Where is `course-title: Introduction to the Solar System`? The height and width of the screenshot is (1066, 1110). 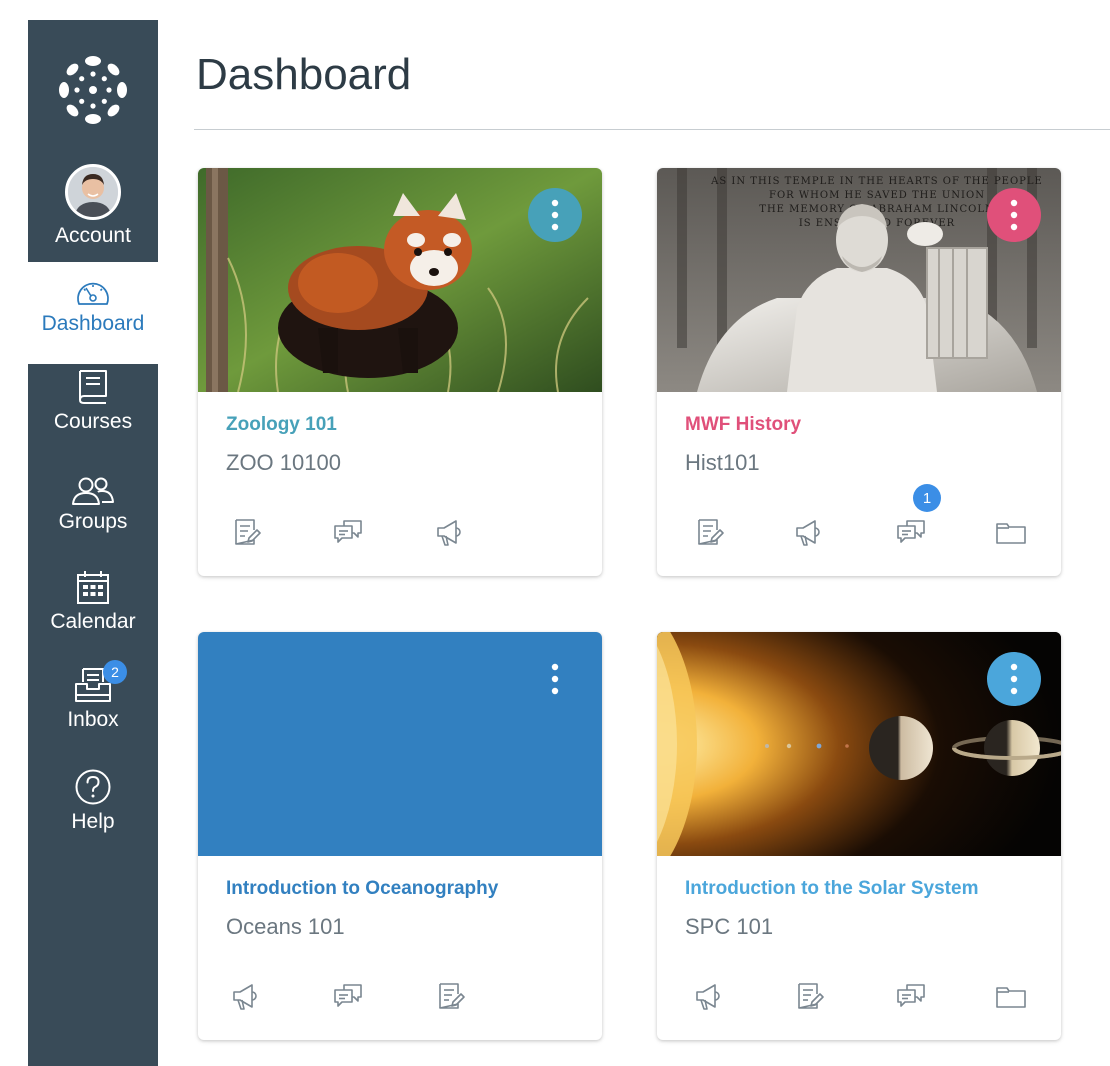
course-title: Introduction to the Solar System is located at coordinates (831, 889).